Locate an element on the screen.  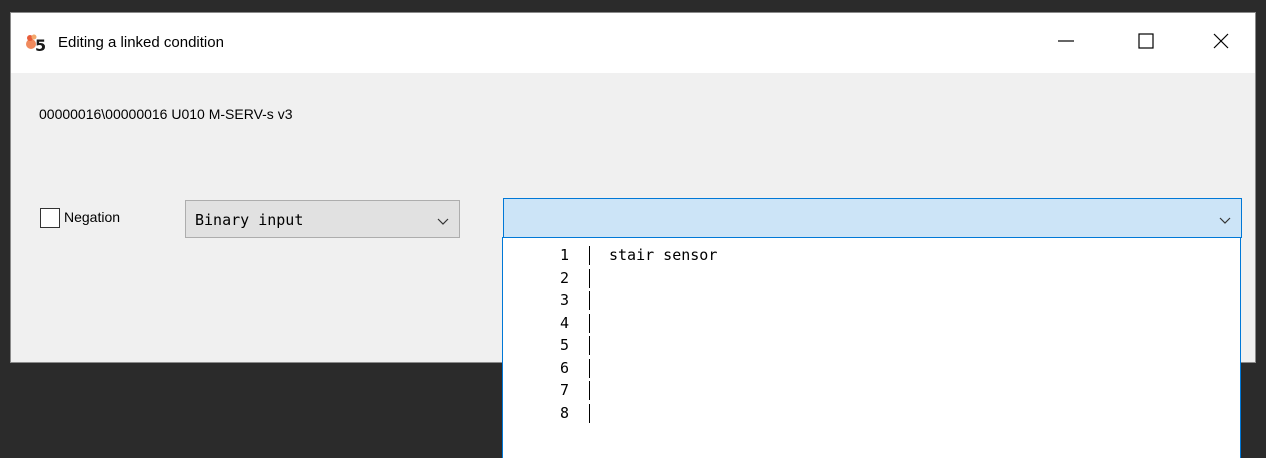
dropdown-item-number: 1 is located at coordinates (564, 255).